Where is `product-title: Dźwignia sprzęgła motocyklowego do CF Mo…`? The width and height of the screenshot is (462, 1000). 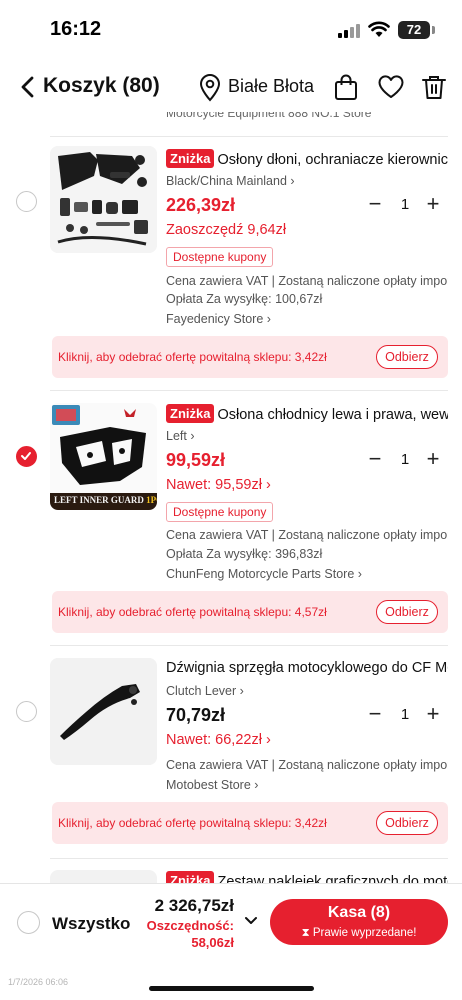 product-title: Dźwignia sprzęgła motocyklowego do CF Mo… is located at coordinates (307, 671).